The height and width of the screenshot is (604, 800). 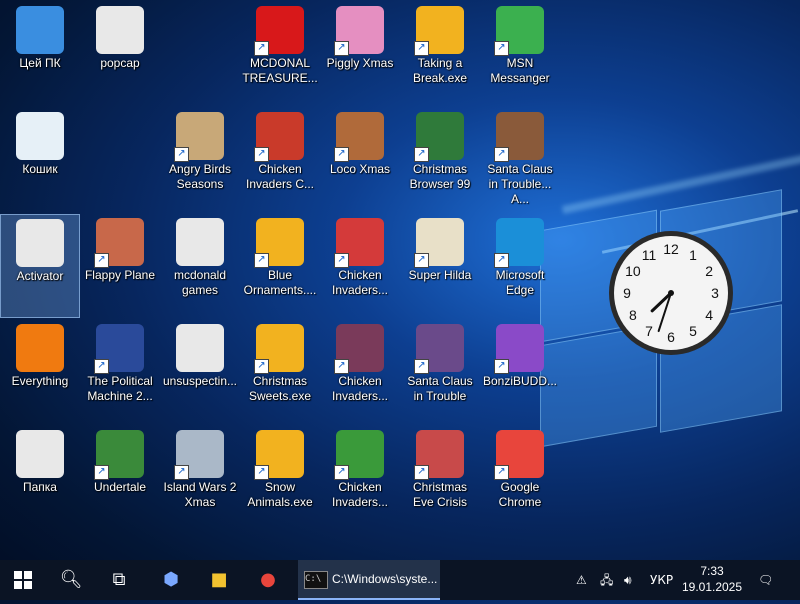 What do you see at coordinates (439, 494) in the screenshot?
I see `desktop-icon-label: Christmas Eve Crisis` at bounding box center [439, 494].